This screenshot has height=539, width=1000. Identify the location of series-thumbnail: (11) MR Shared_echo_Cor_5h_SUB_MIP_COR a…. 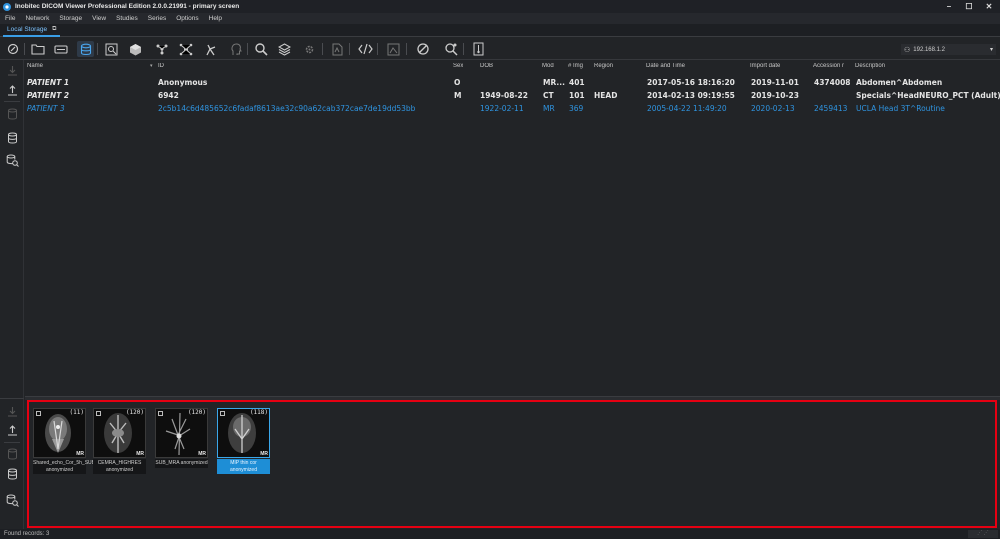
(77, 444).